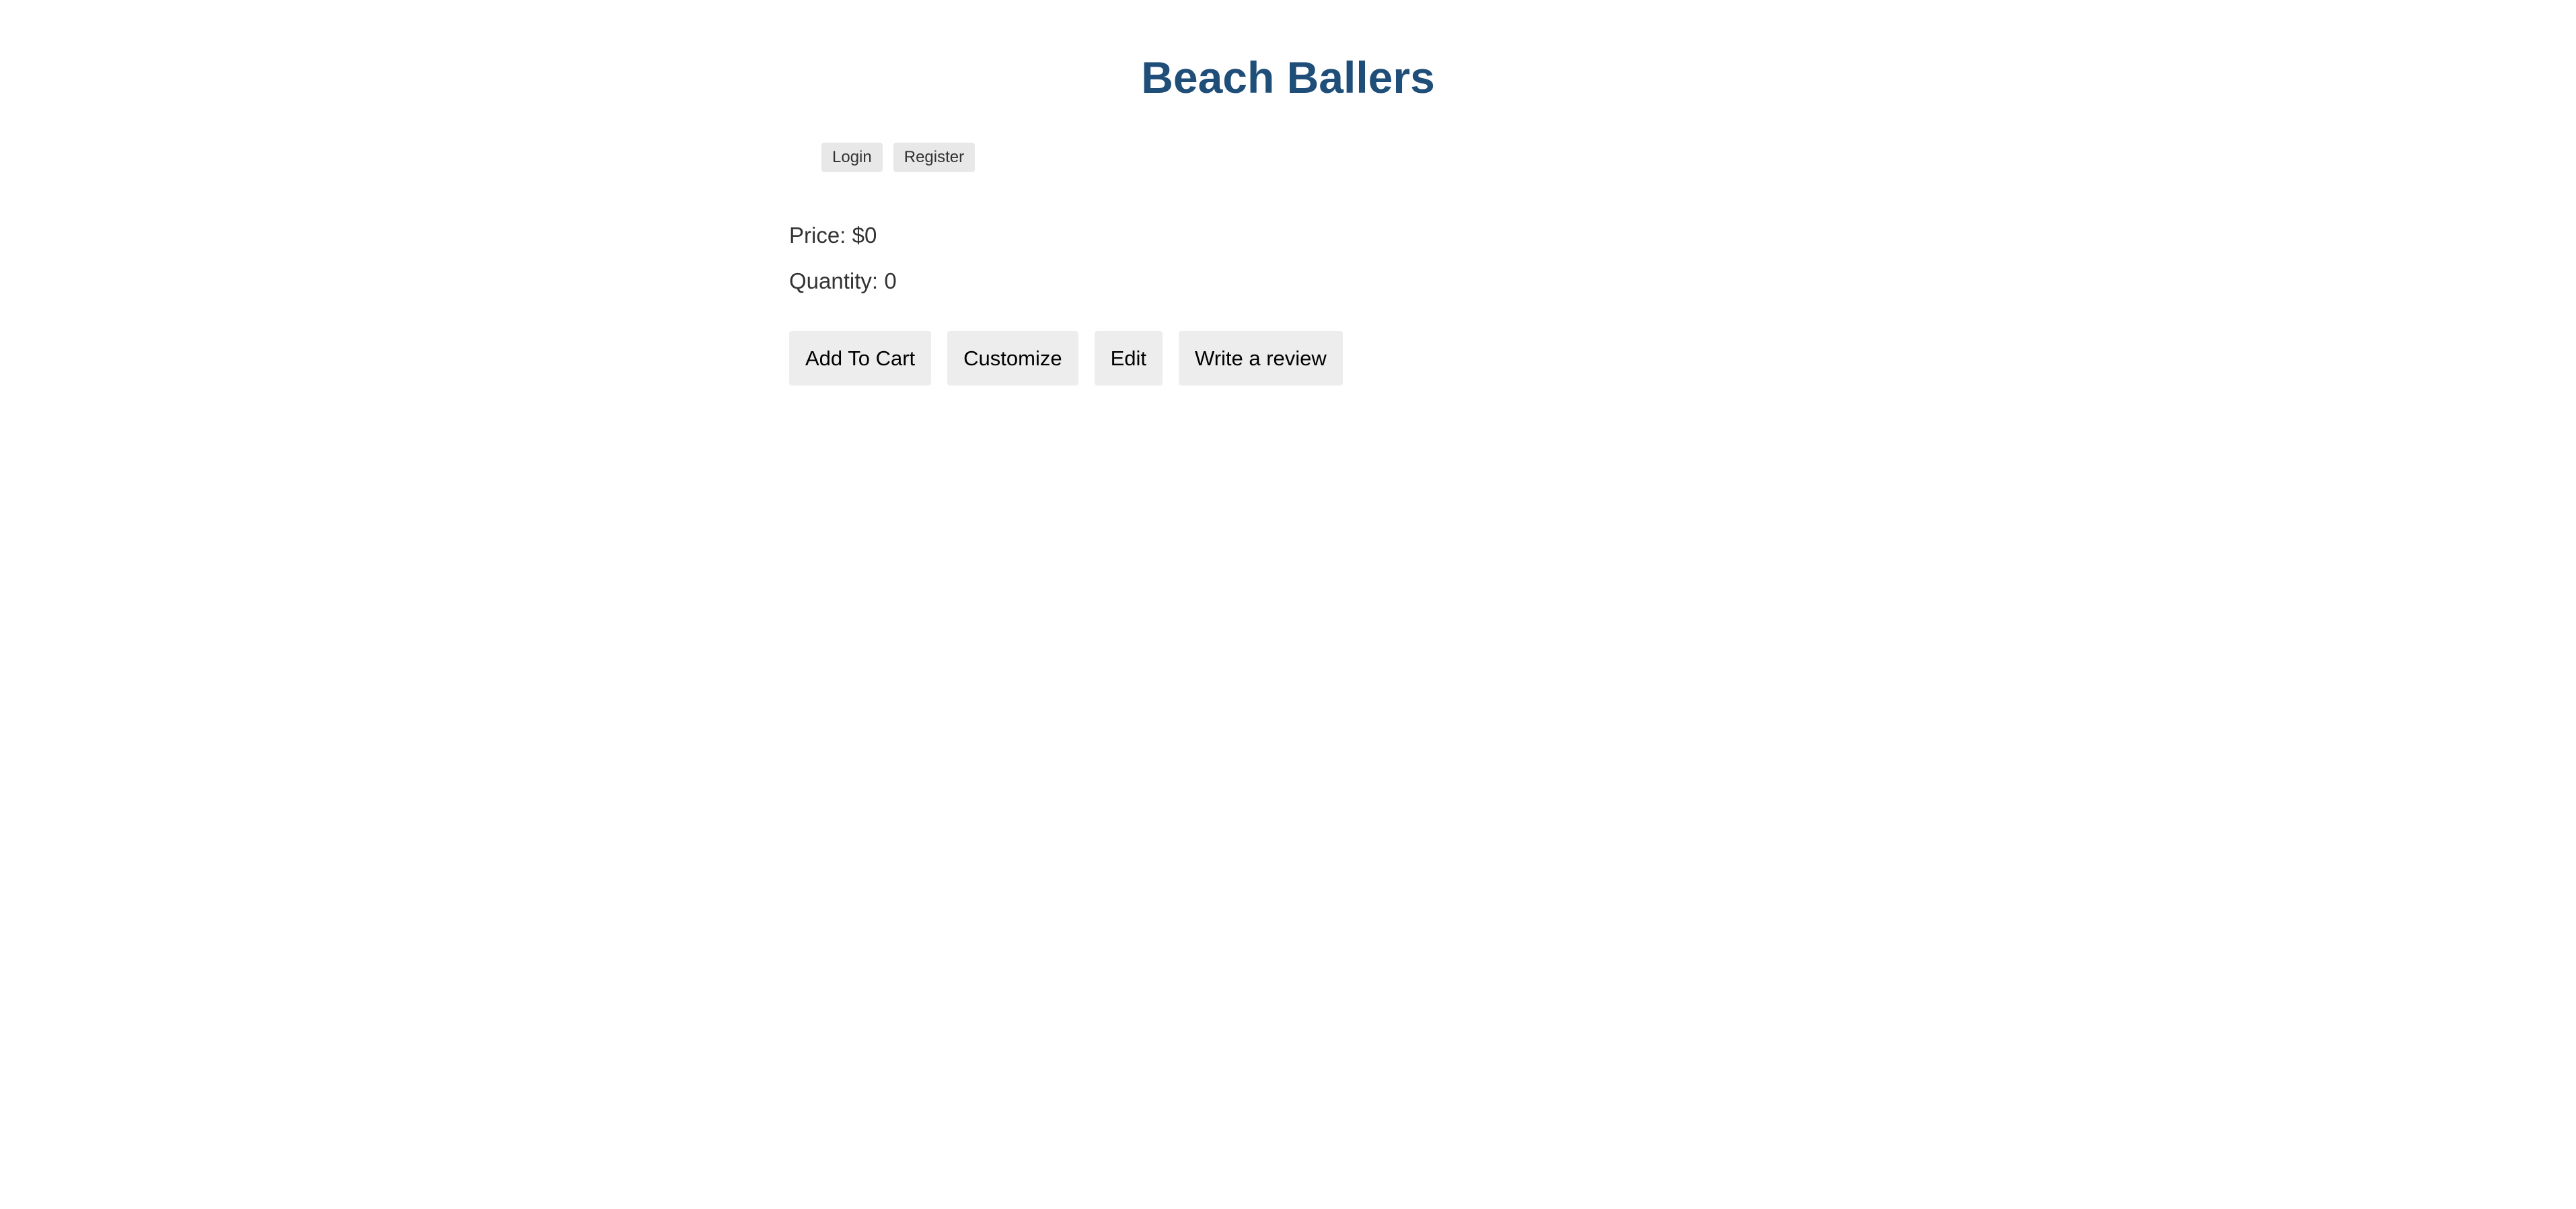 The height and width of the screenshot is (1209, 2576). What do you see at coordinates (864, 235) in the screenshot?
I see `price-value: $0` at bounding box center [864, 235].